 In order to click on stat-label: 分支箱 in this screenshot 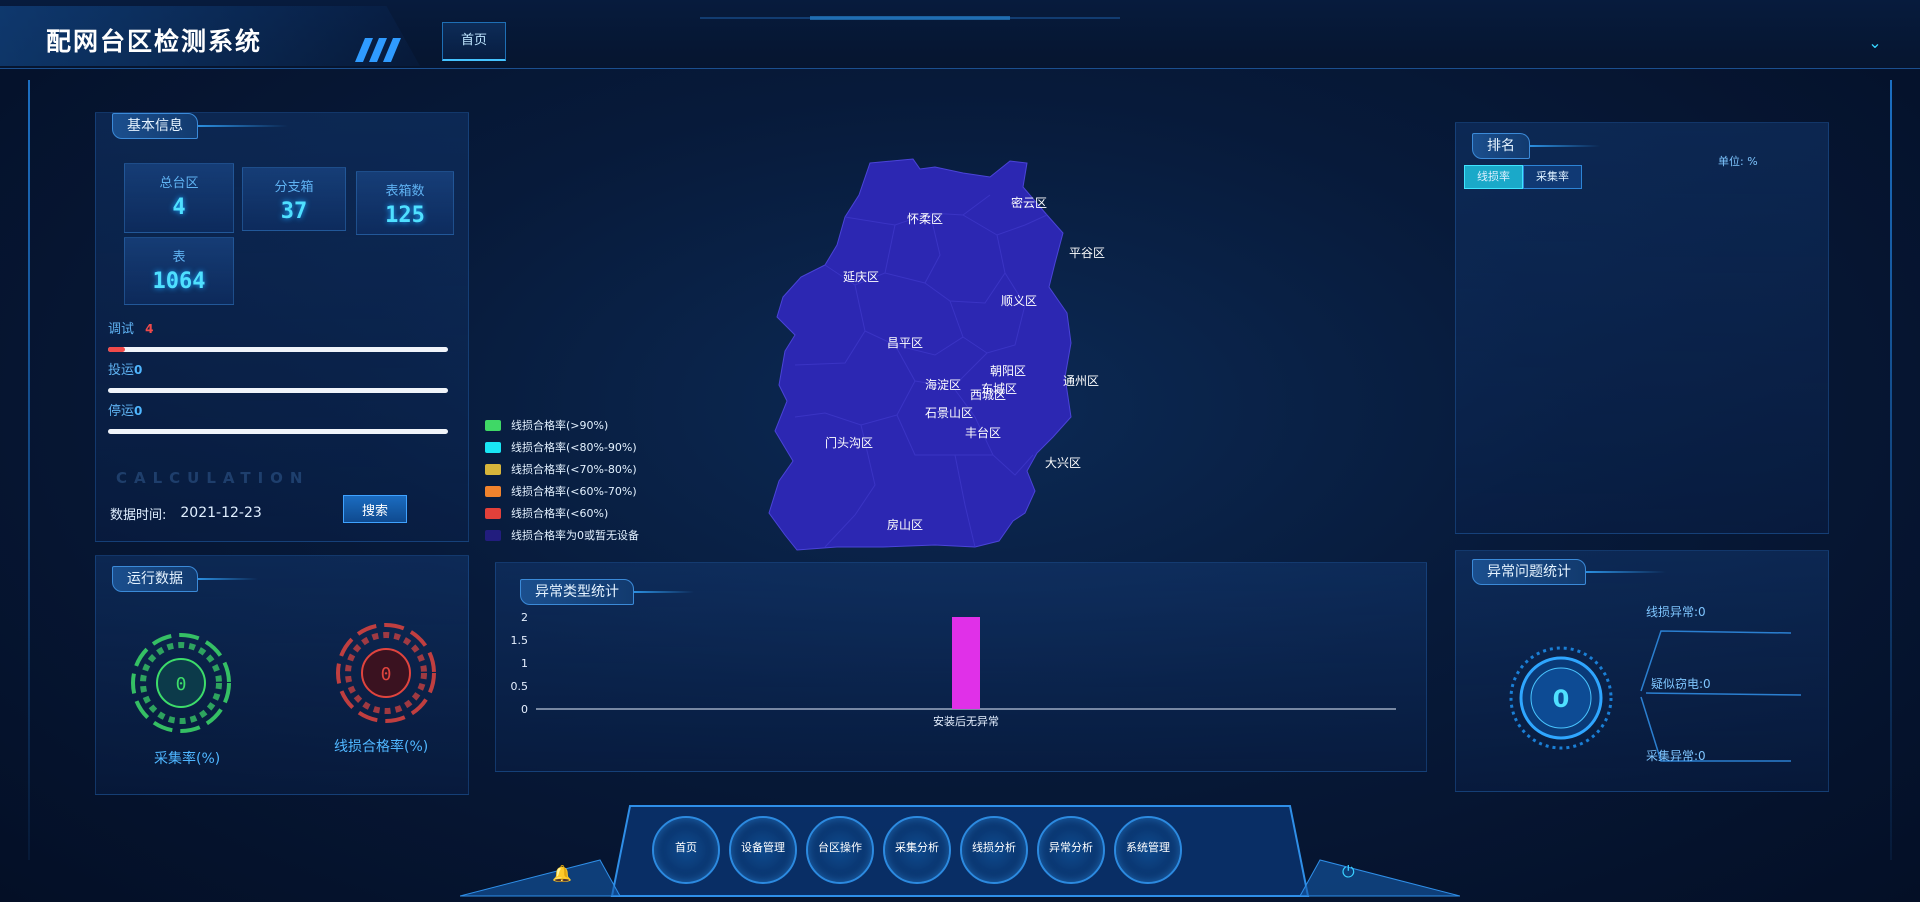, I will do `click(294, 187)`.